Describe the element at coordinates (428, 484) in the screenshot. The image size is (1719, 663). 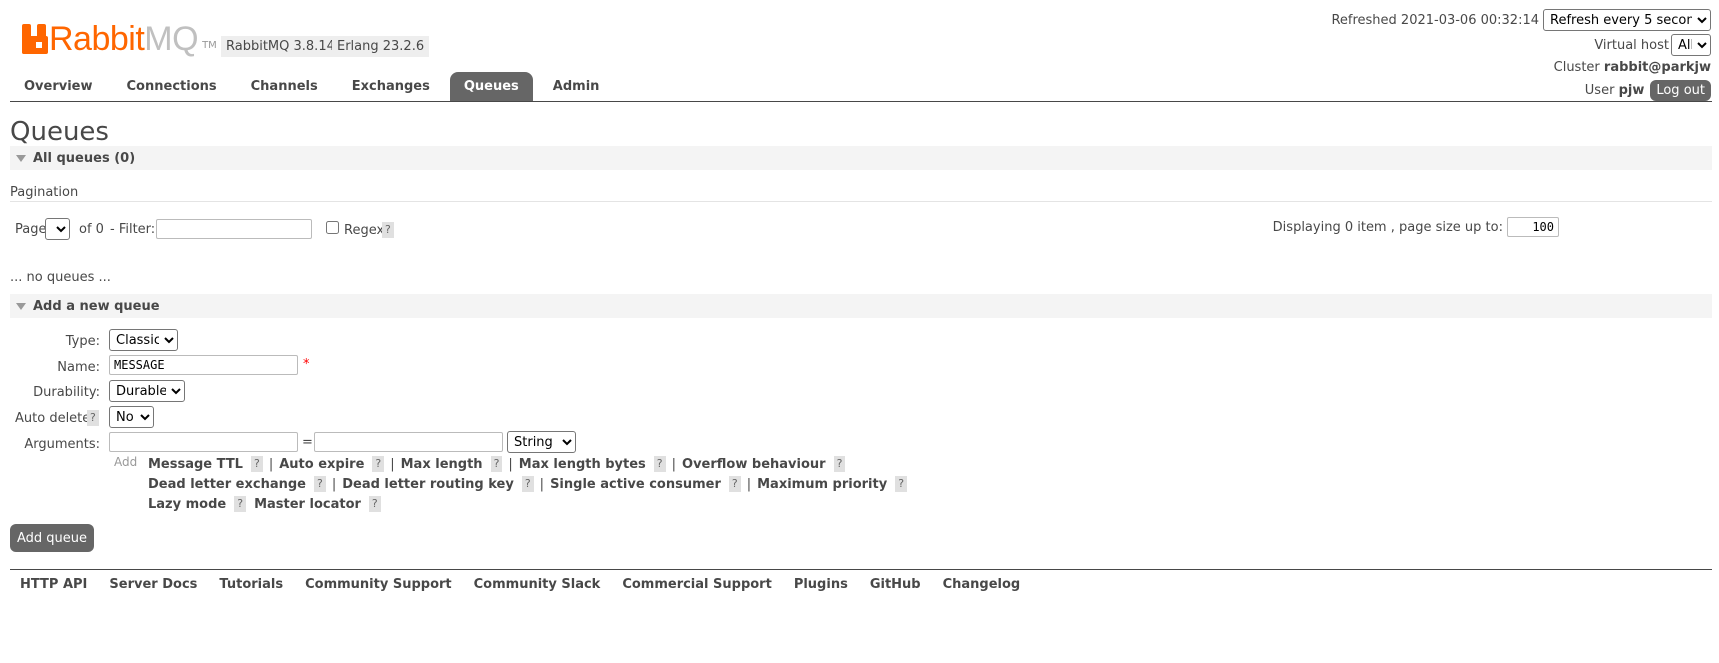
I see `shortcut-dead-letter-routing-key: Dead letter routing key` at that location.